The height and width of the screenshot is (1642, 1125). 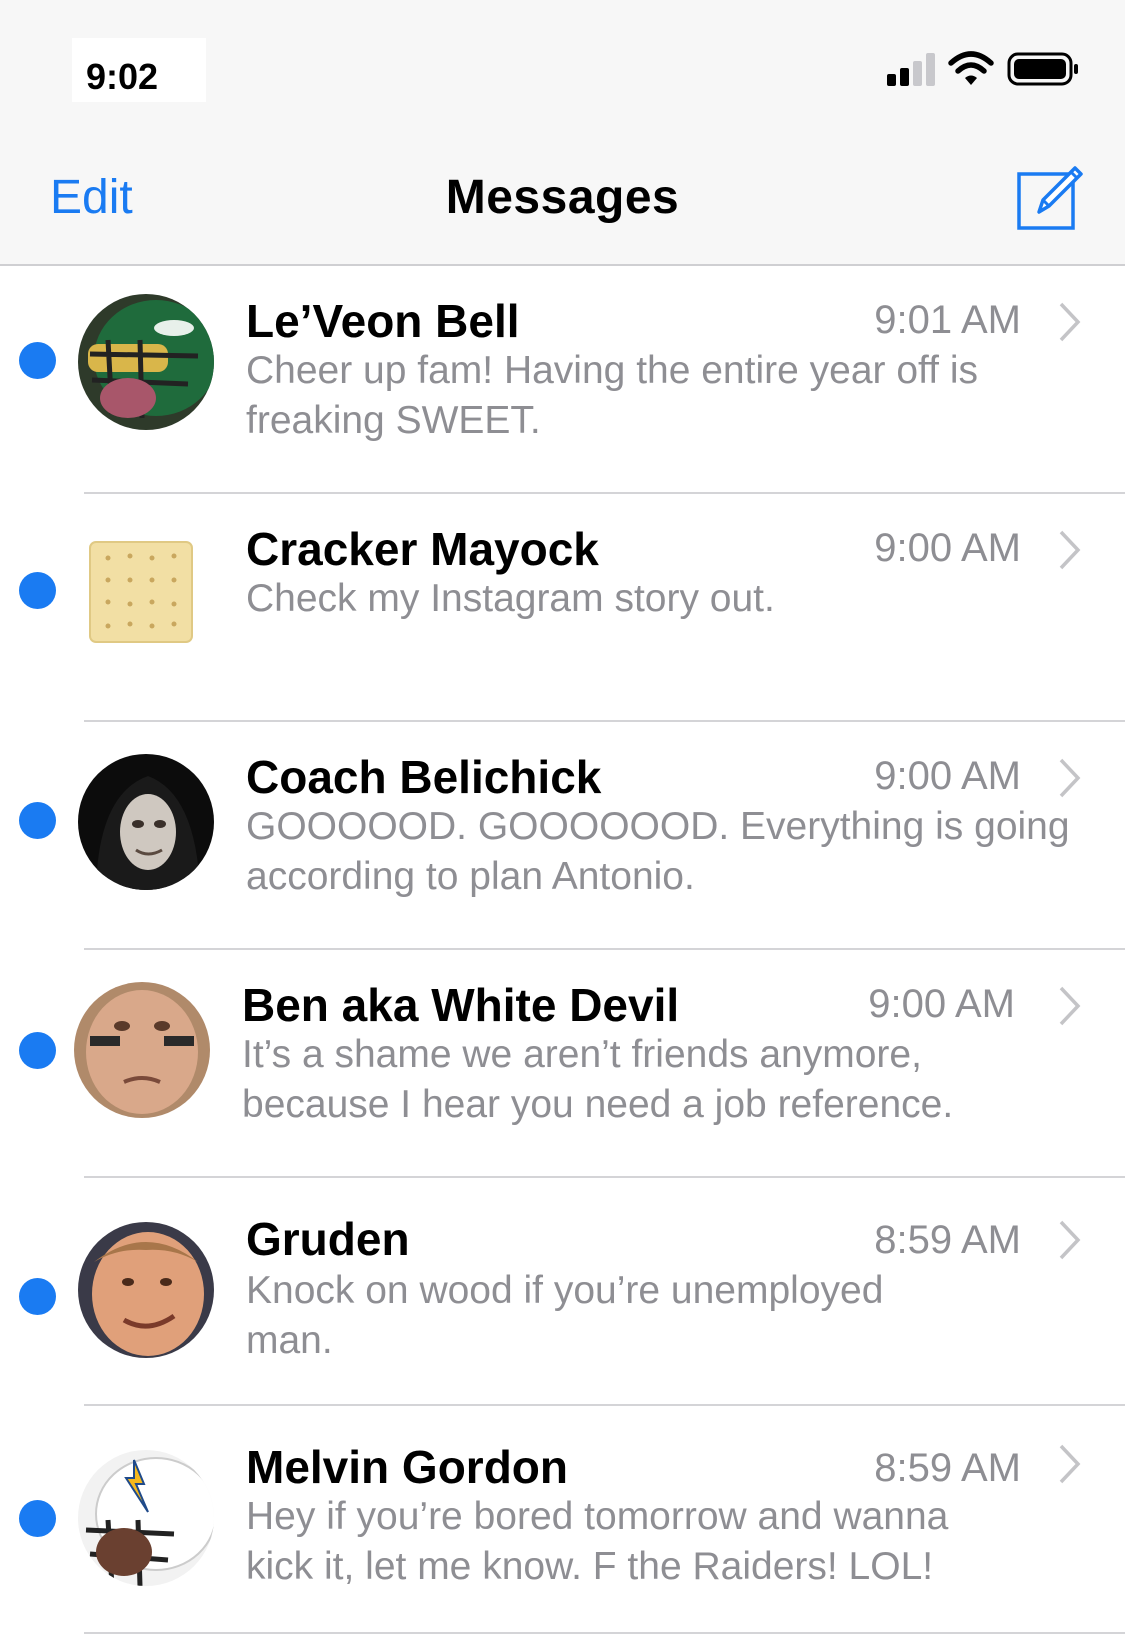 I want to click on row-divider, so click(x=604, y=1633).